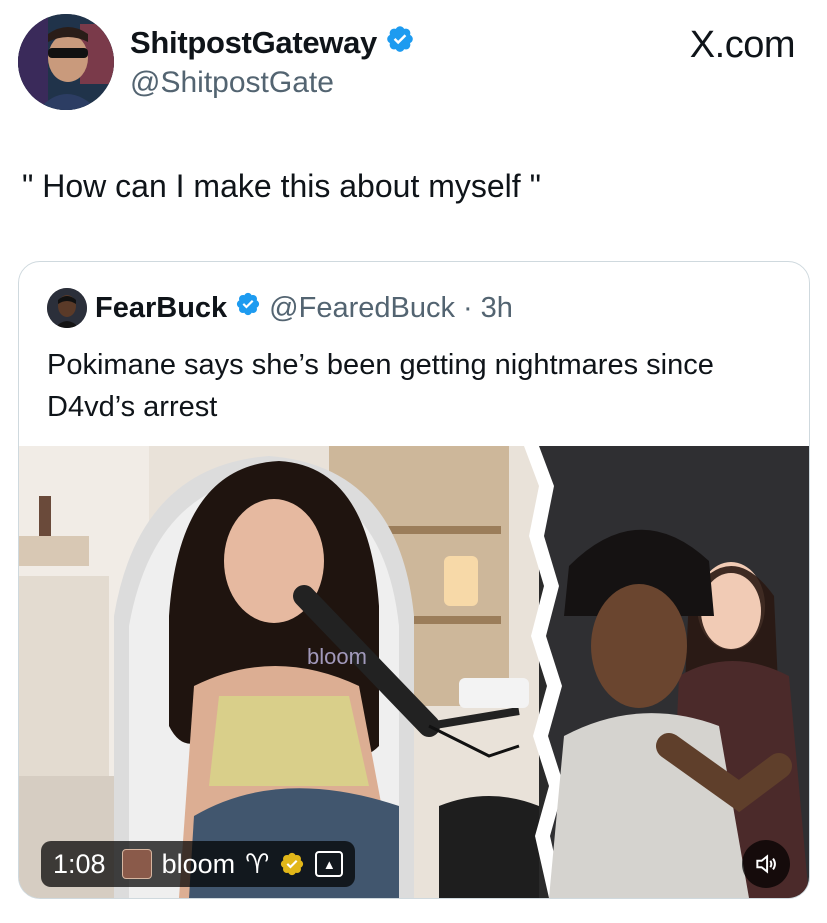 The height and width of the screenshot is (923, 827). Describe the element at coordinates (497, 308) in the screenshot. I see `quoted-timestamp: 3h` at that location.